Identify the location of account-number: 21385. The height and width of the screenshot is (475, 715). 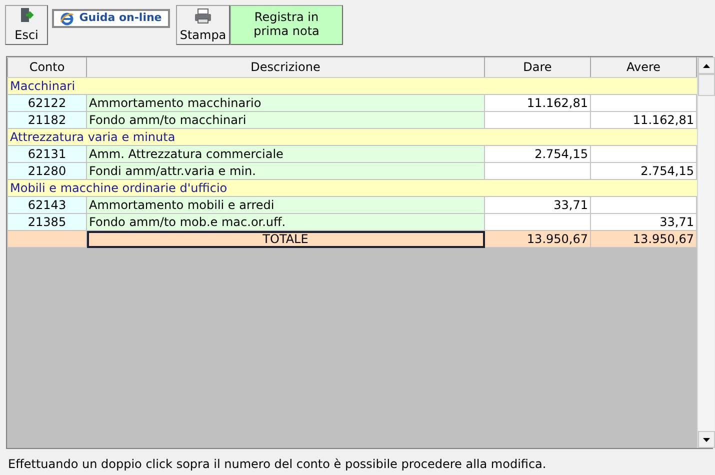
(47, 222).